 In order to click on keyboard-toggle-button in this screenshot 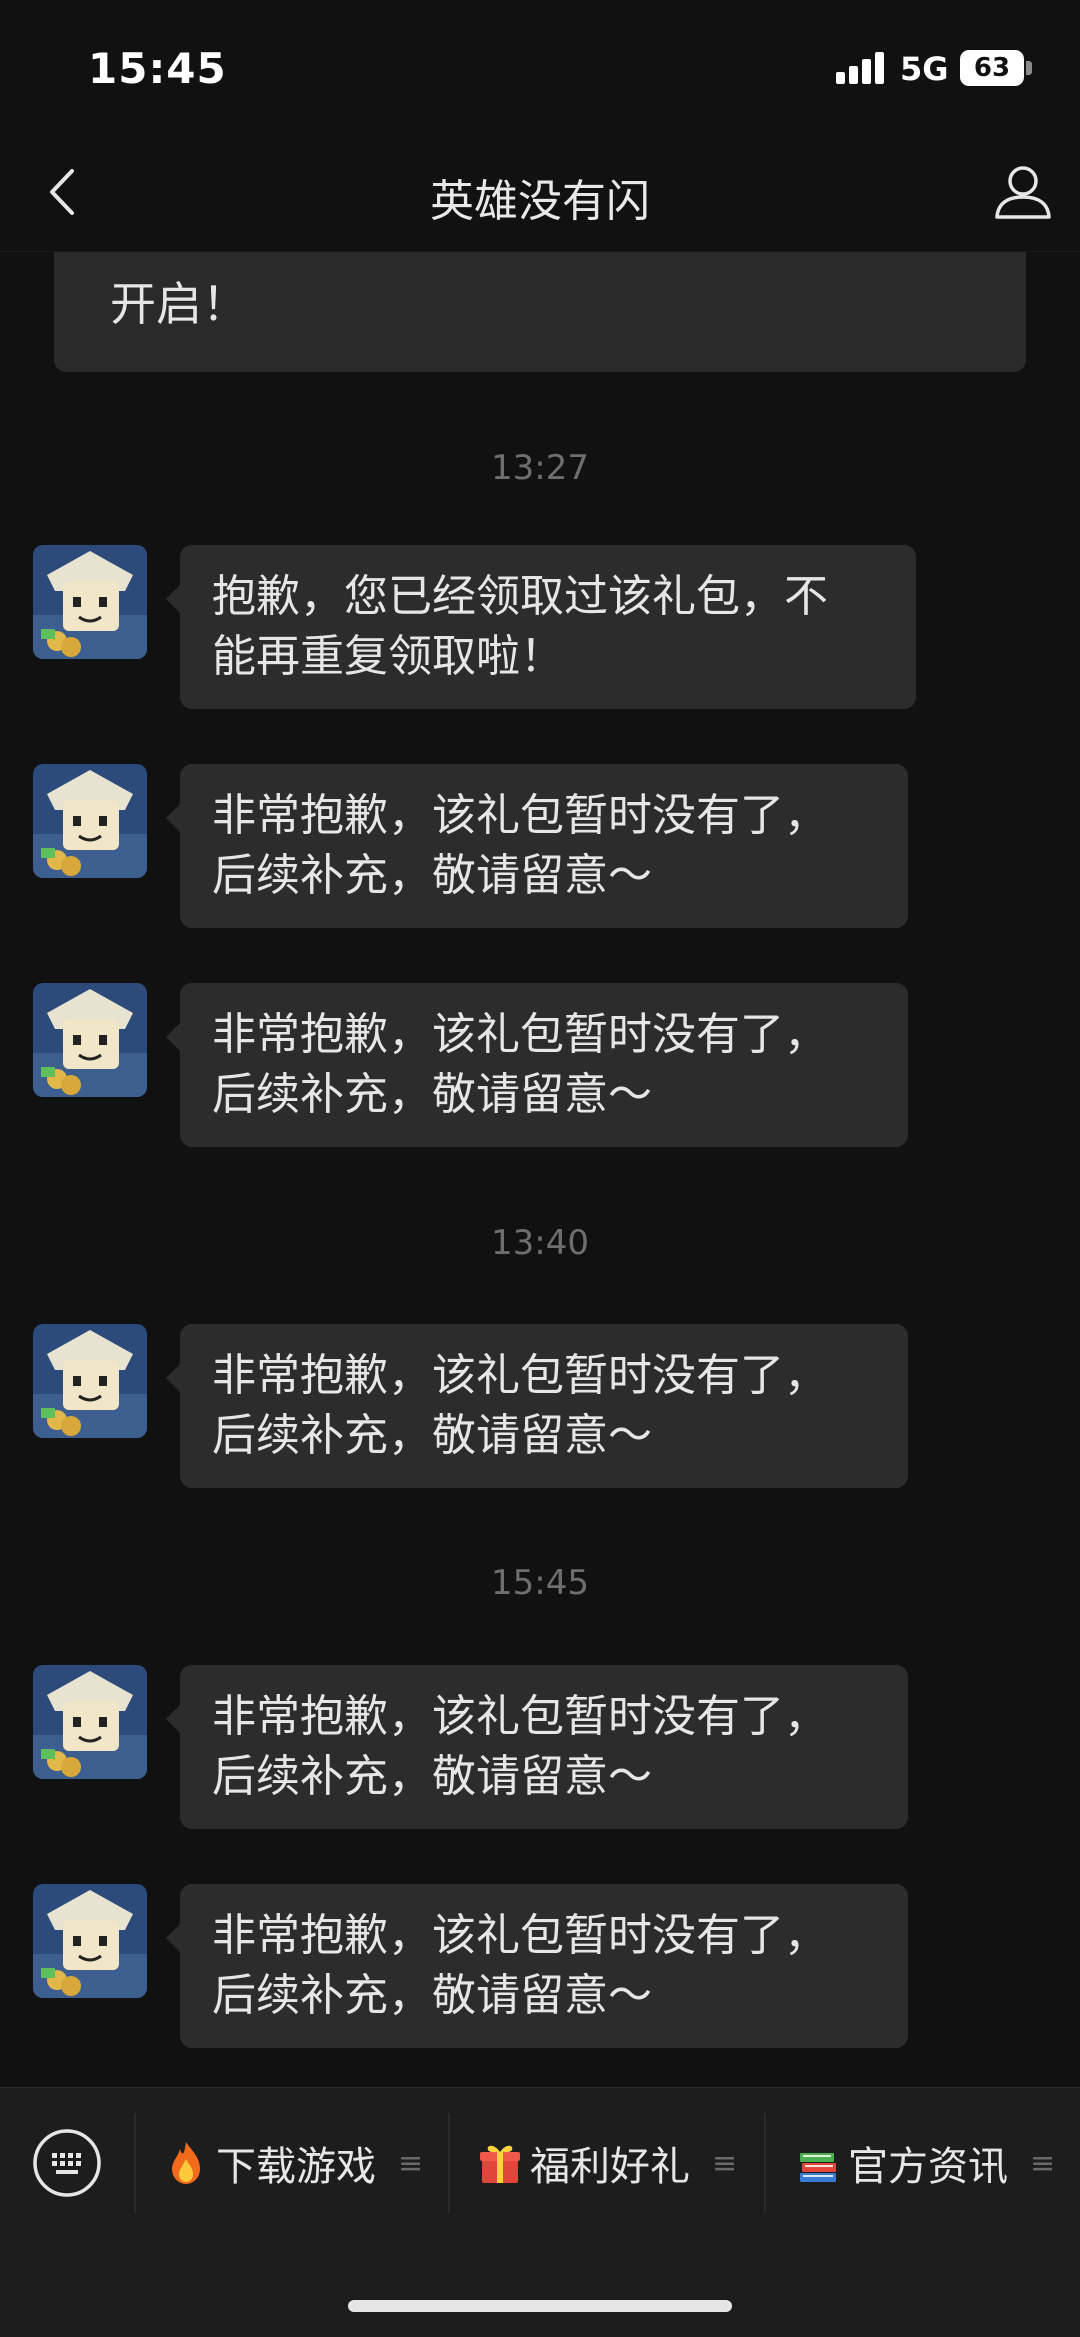, I will do `click(67, 2163)`.